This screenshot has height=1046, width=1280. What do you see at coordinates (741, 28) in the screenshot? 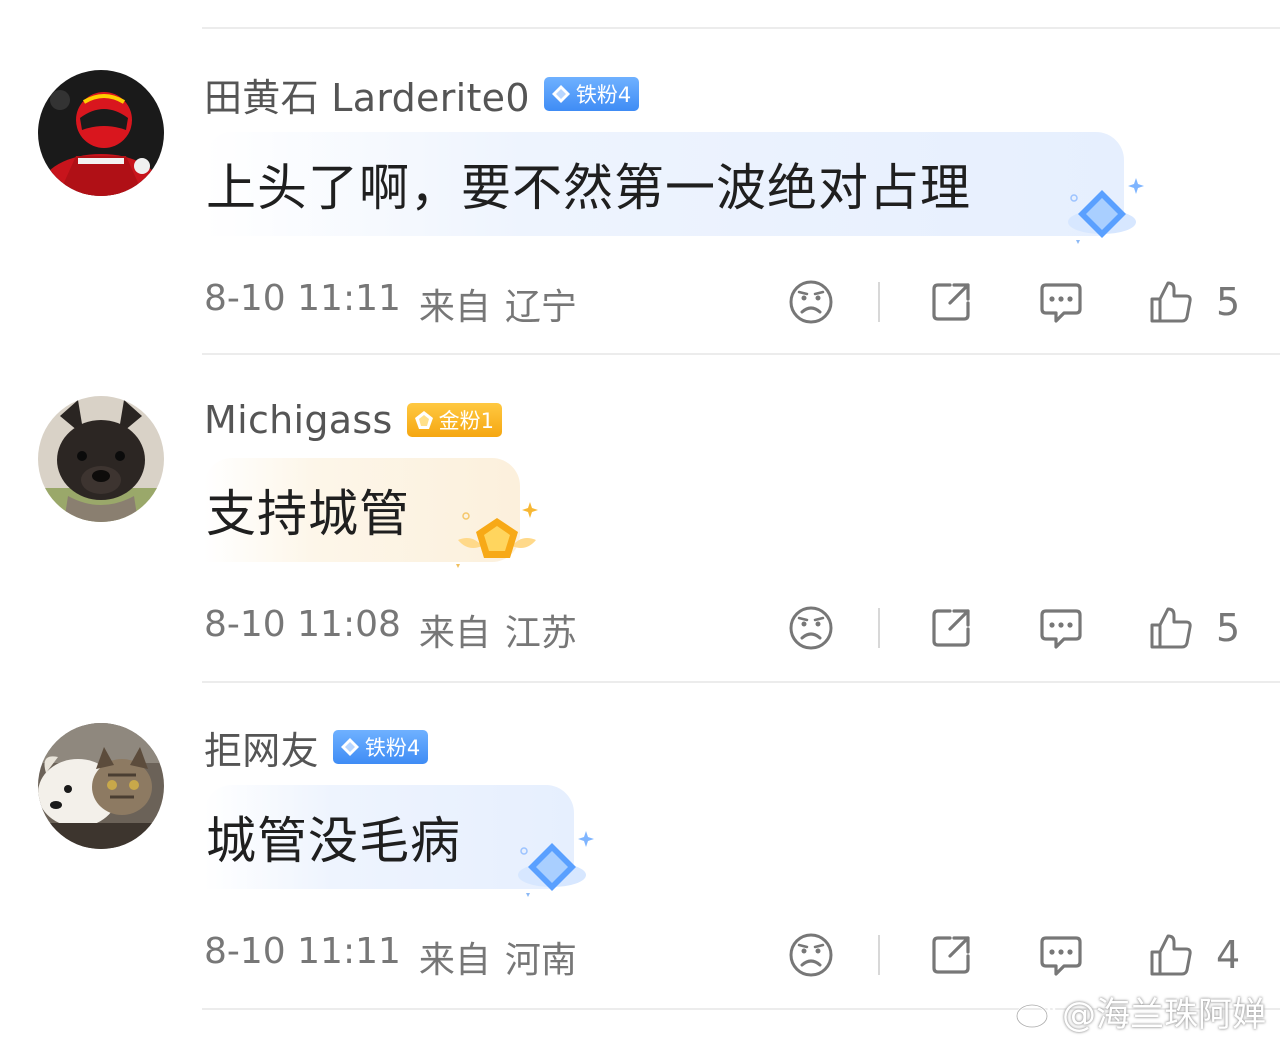
I see `top-divider` at bounding box center [741, 28].